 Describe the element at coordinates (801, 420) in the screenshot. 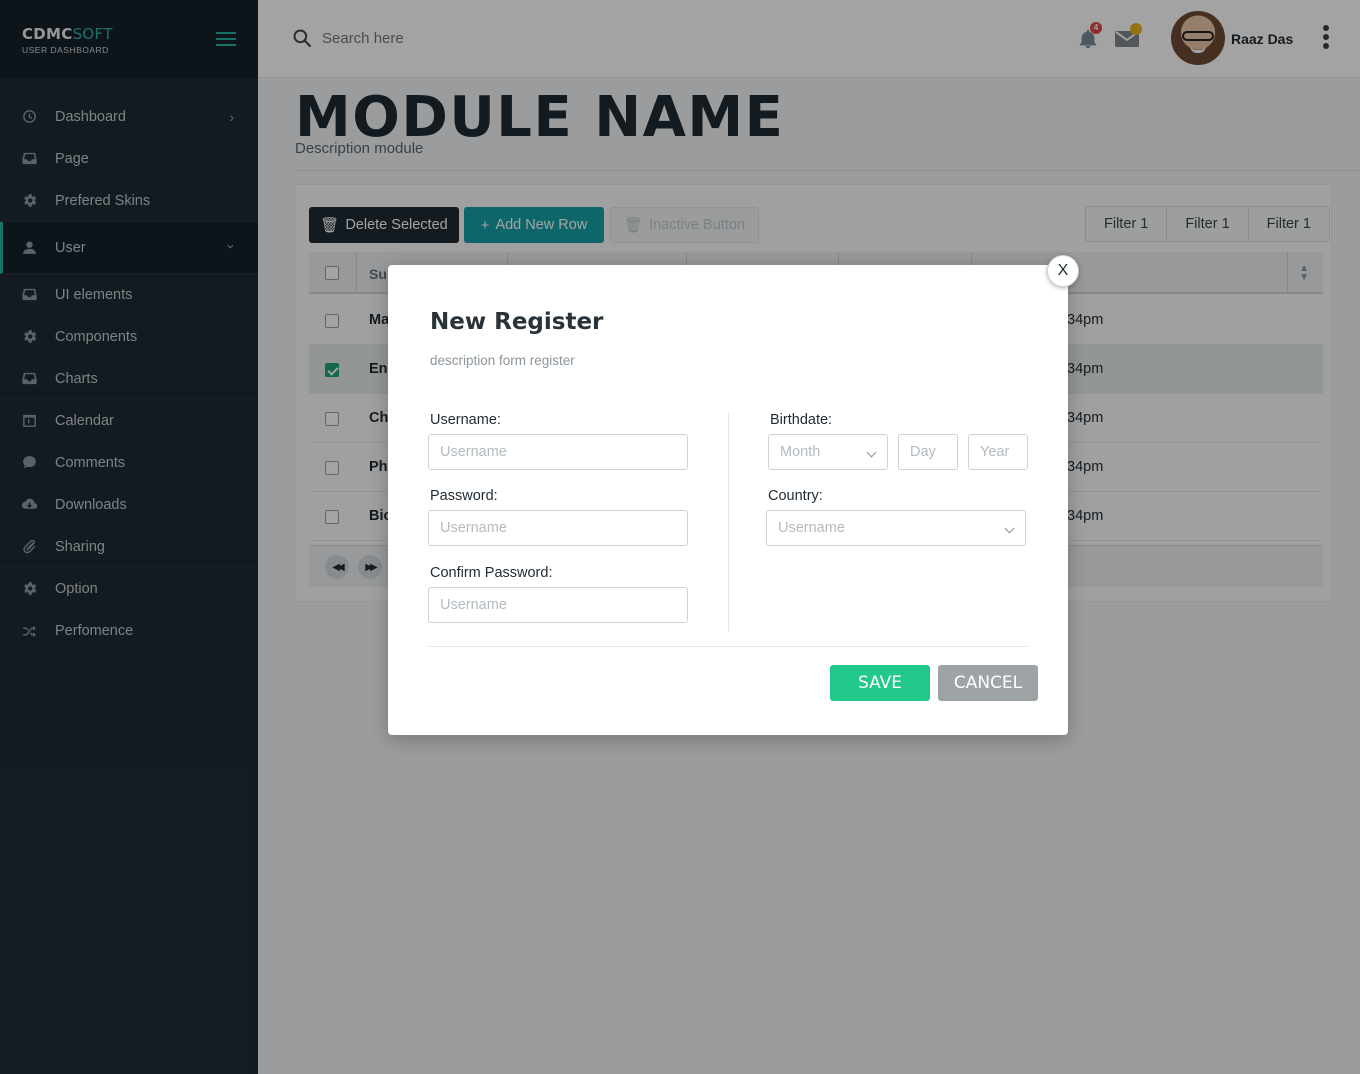

I see `birthdate-label: Birthdate:` at that location.